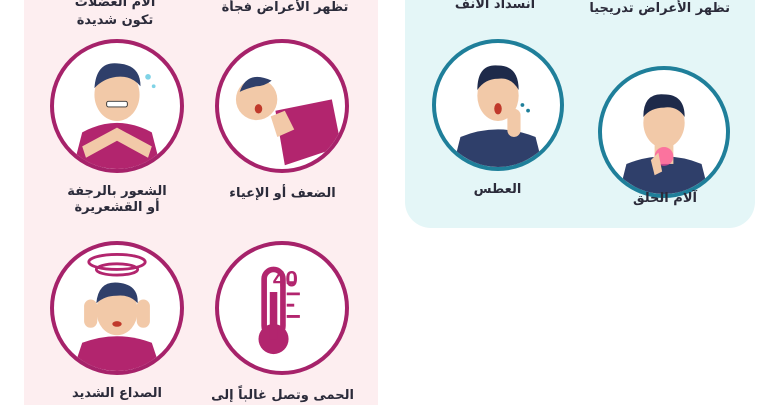  I want to click on sore-throat-illustration, so click(664, 132).